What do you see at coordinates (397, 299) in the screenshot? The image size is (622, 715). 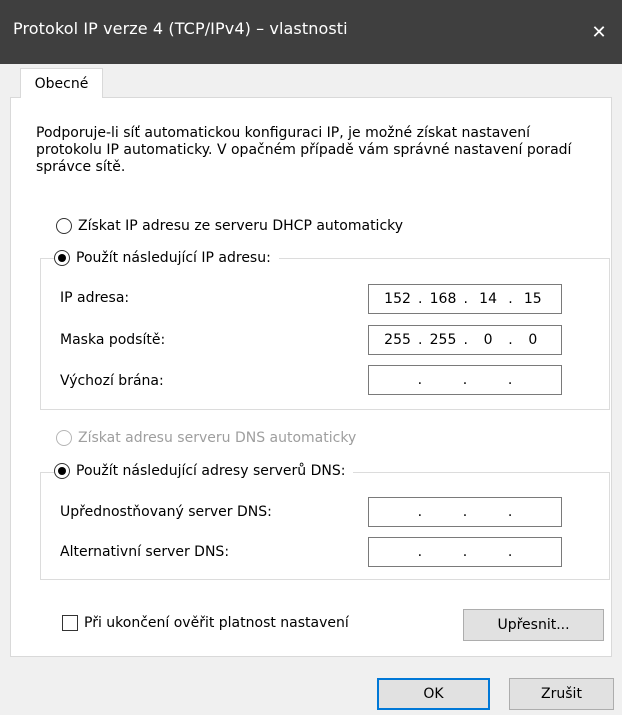 I see `ip-octet: 152` at bounding box center [397, 299].